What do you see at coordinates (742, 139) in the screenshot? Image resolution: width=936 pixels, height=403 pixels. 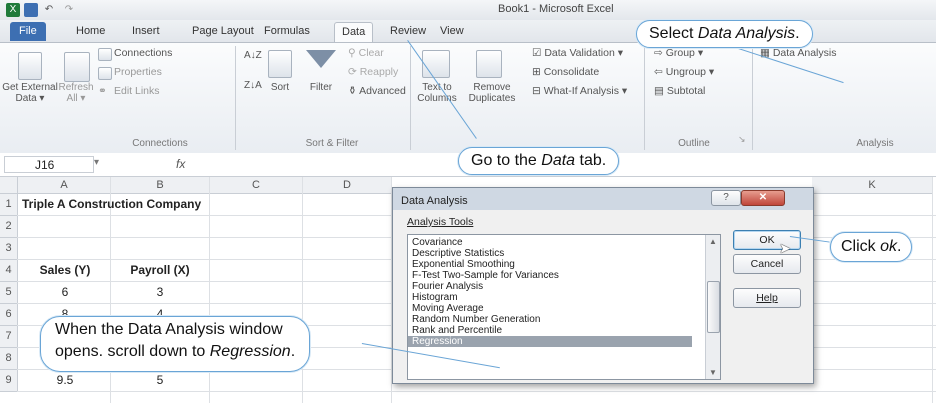 I see `dialog-launcher-icon: ↘` at bounding box center [742, 139].